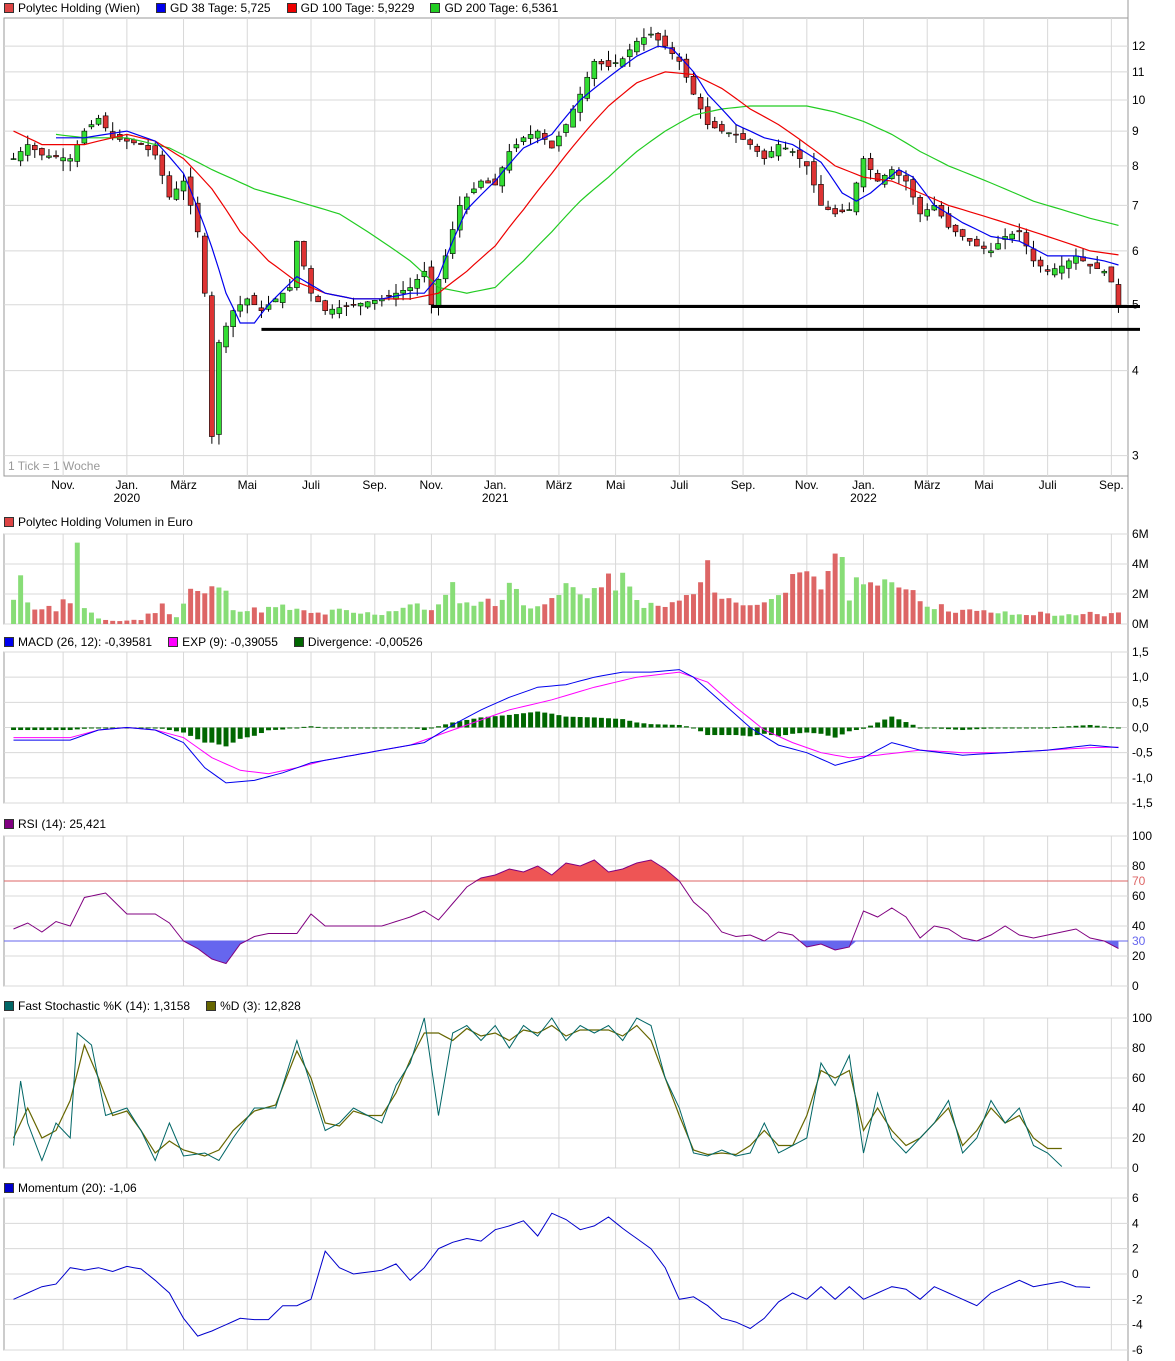  What do you see at coordinates (213, 8) in the screenshot?
I see `legend-gd38: GD 38 Tage: 5,725` at bounding box center [213, 8].